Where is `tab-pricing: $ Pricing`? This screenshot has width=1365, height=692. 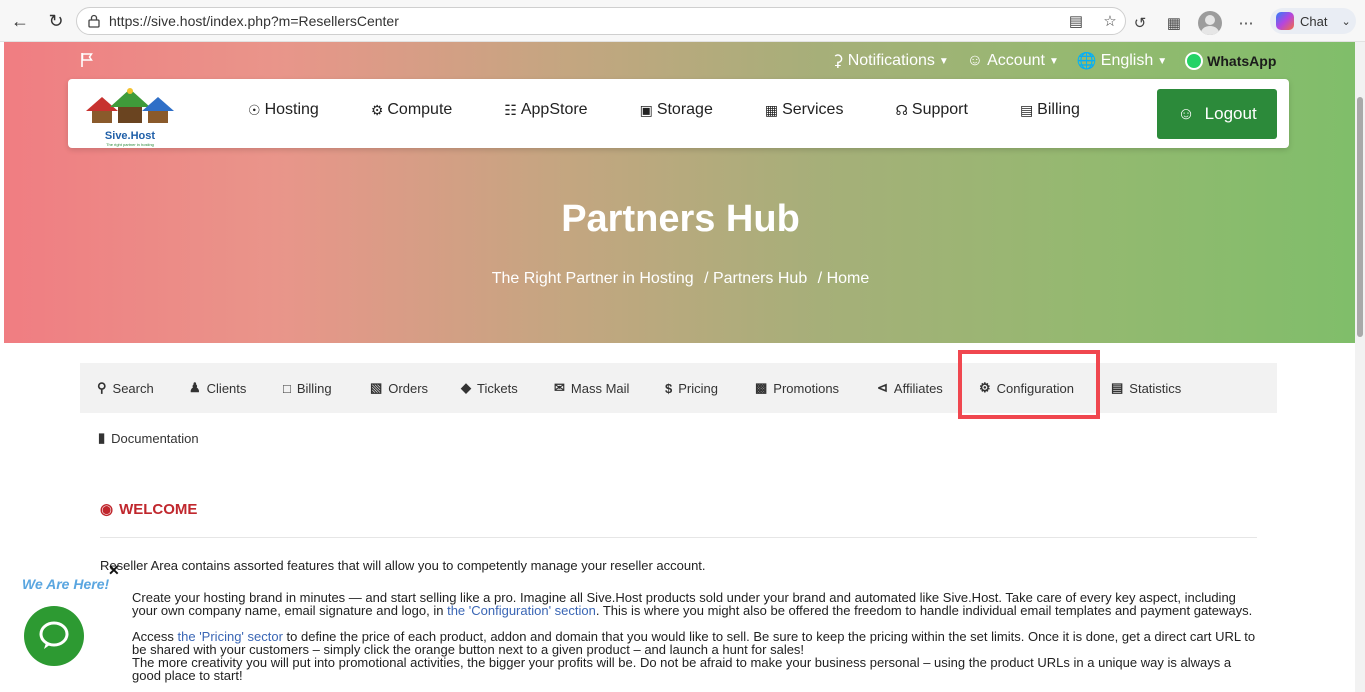
tab-pricing: $ Pricing is located at coordinates (691, 388).